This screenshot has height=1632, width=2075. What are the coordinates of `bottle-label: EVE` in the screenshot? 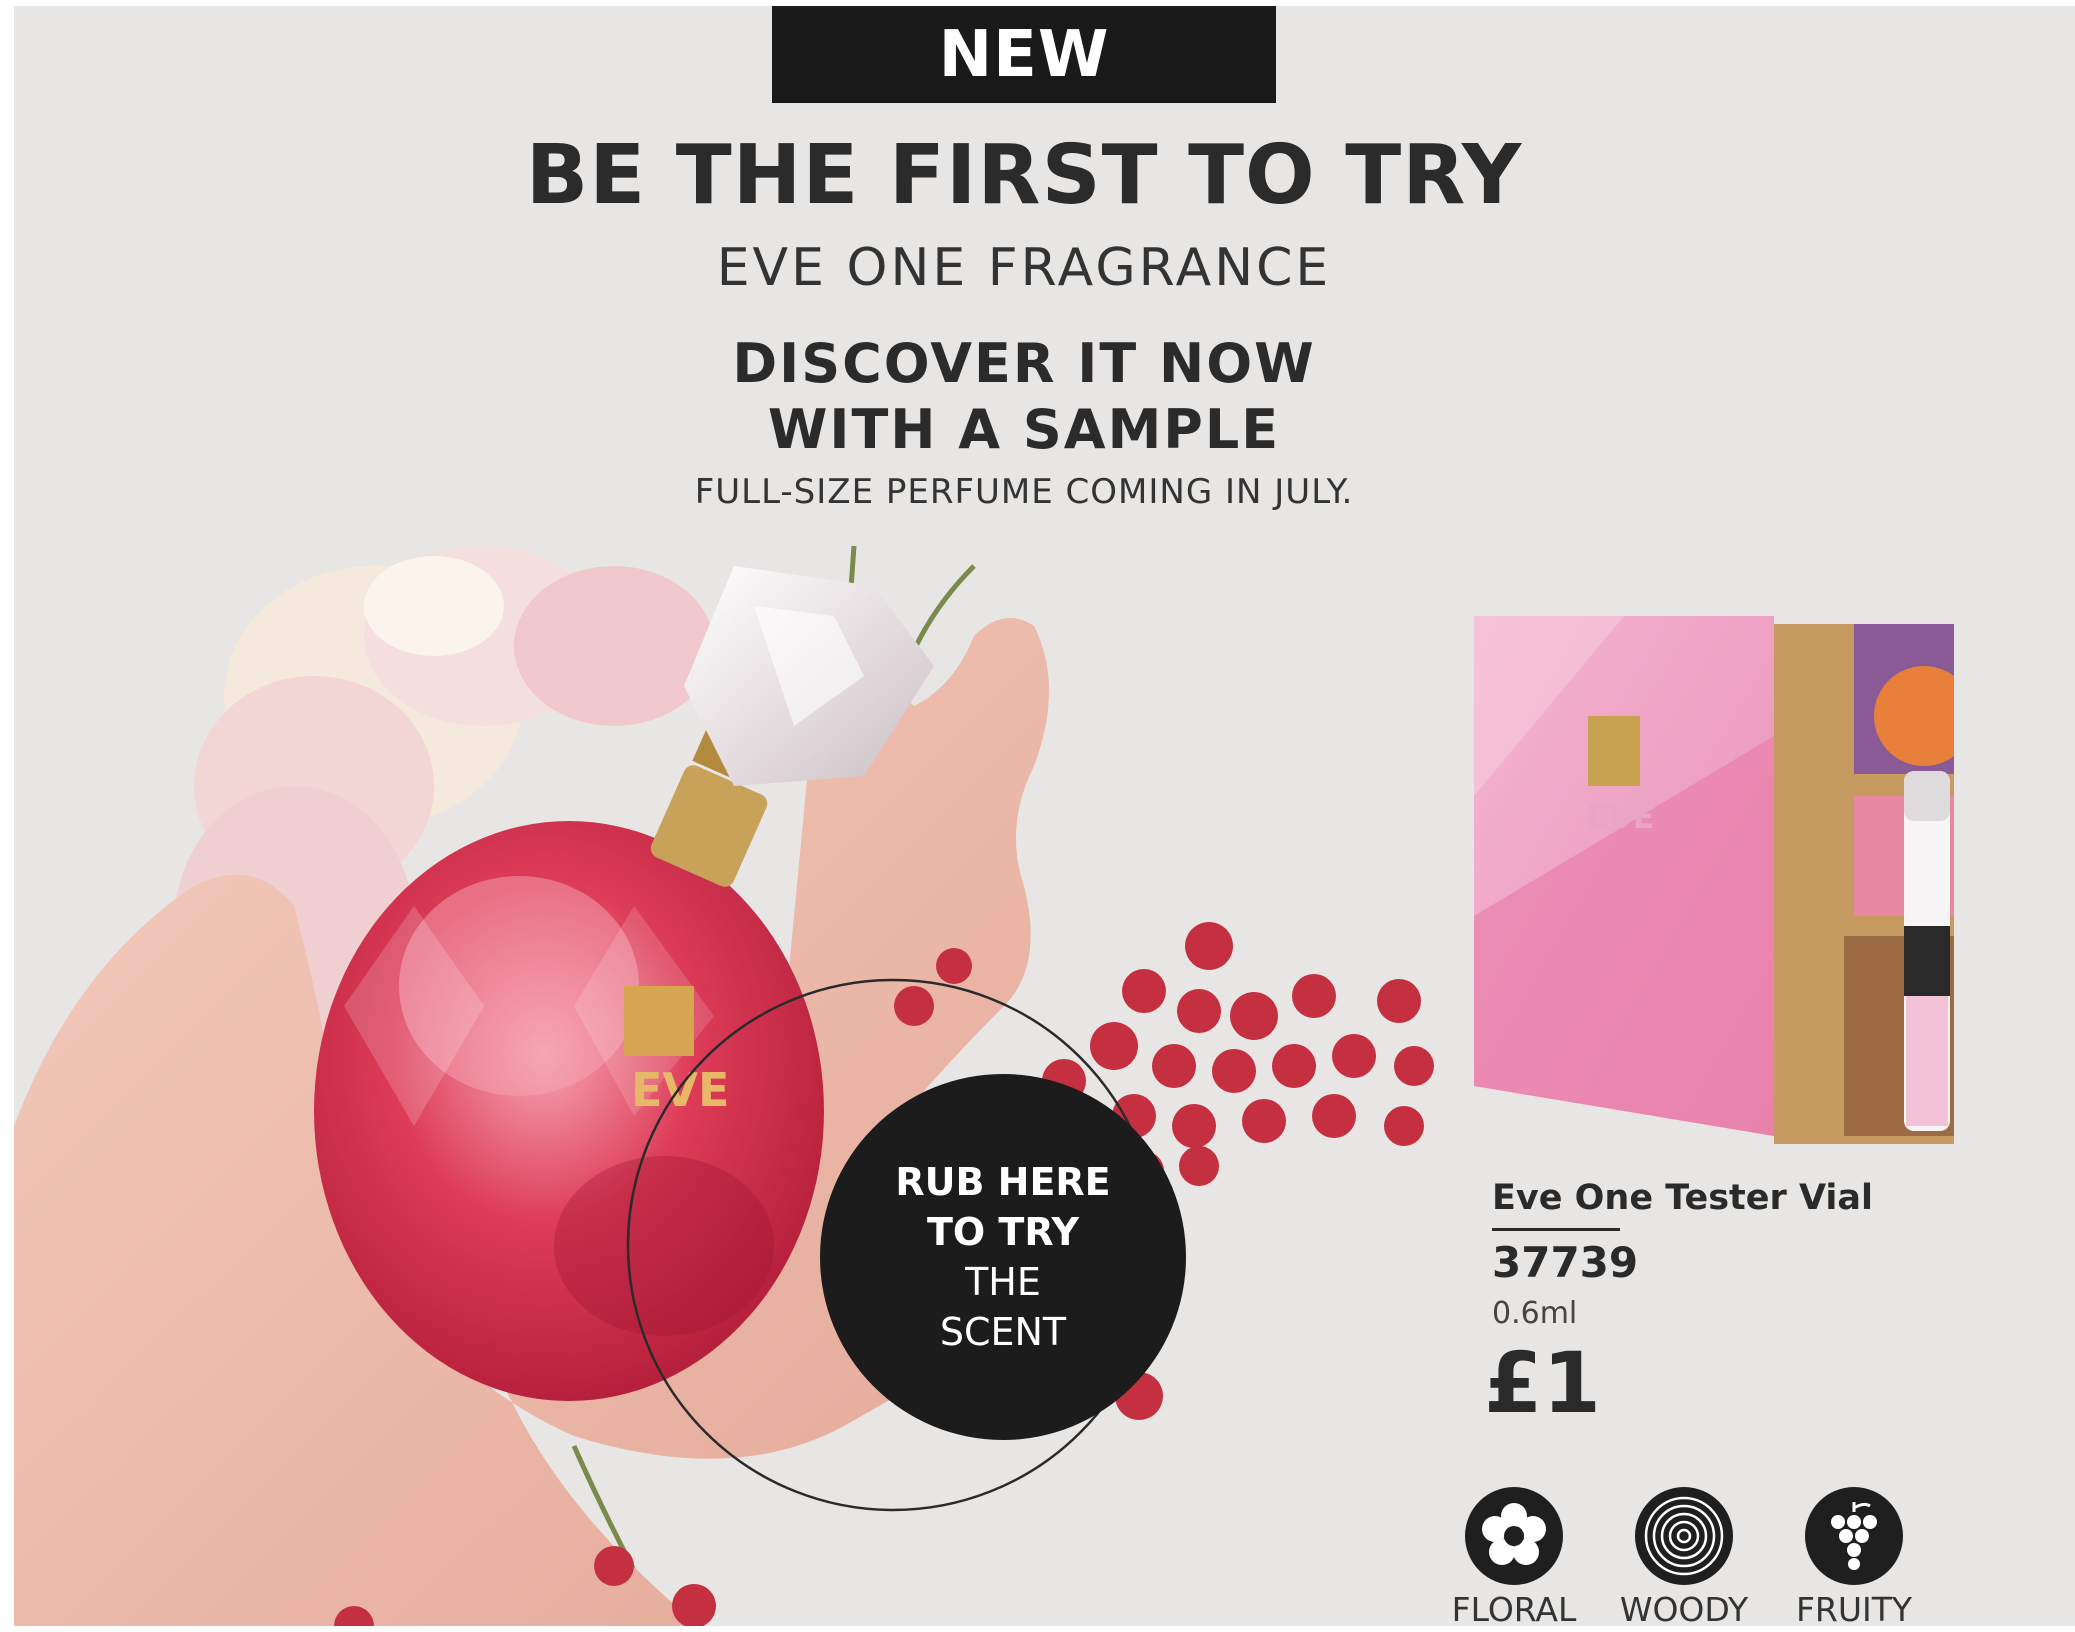 It's located at (680, 1090).